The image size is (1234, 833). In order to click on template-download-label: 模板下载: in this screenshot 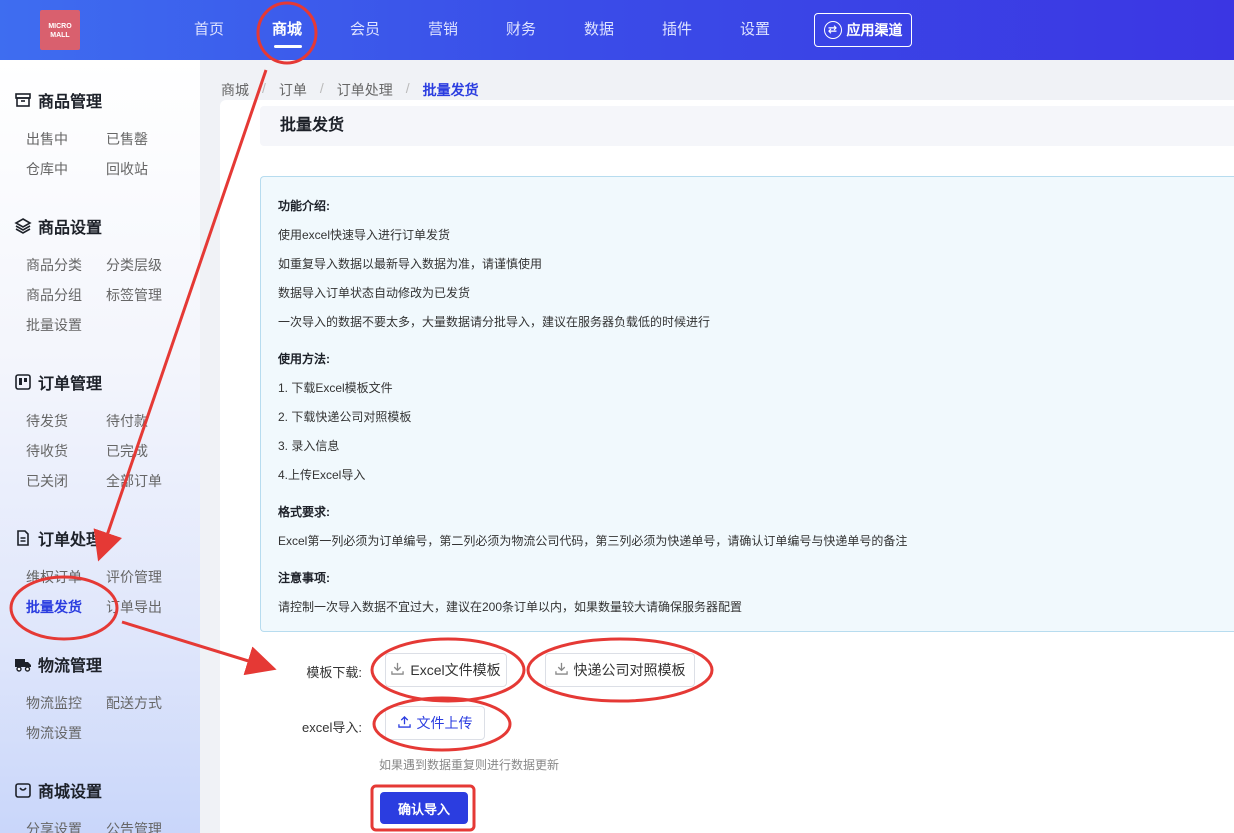, I will do `click(334, 672)`.